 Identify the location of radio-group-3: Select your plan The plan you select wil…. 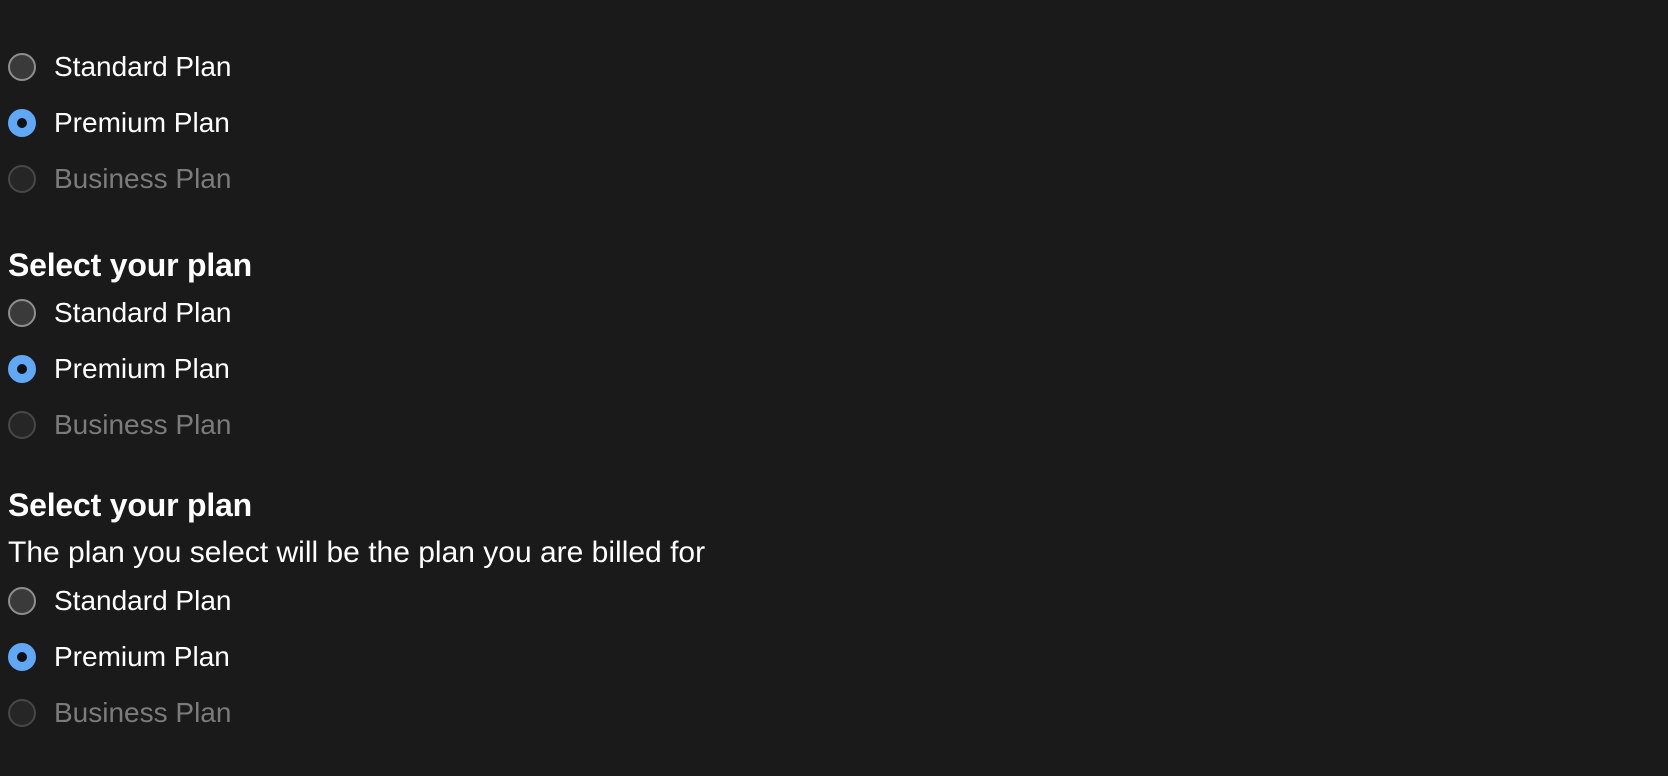
(356, 613).